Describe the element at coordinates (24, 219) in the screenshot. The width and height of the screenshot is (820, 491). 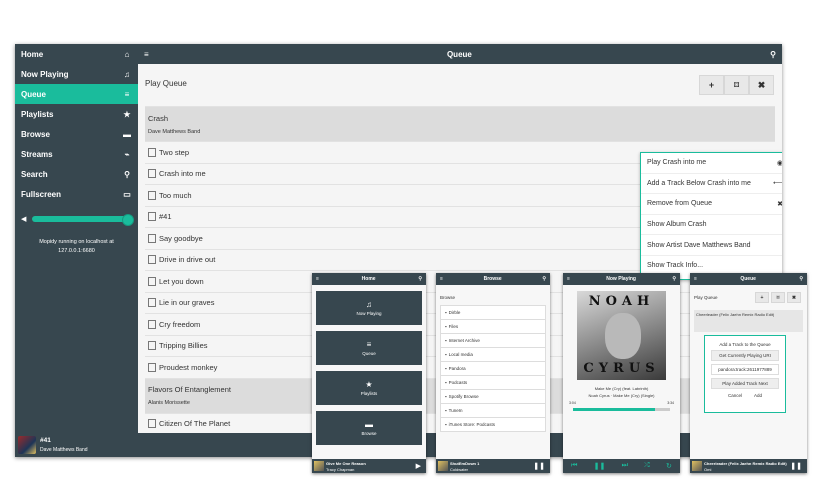
I see `speaker-icon: ◀` at that location.